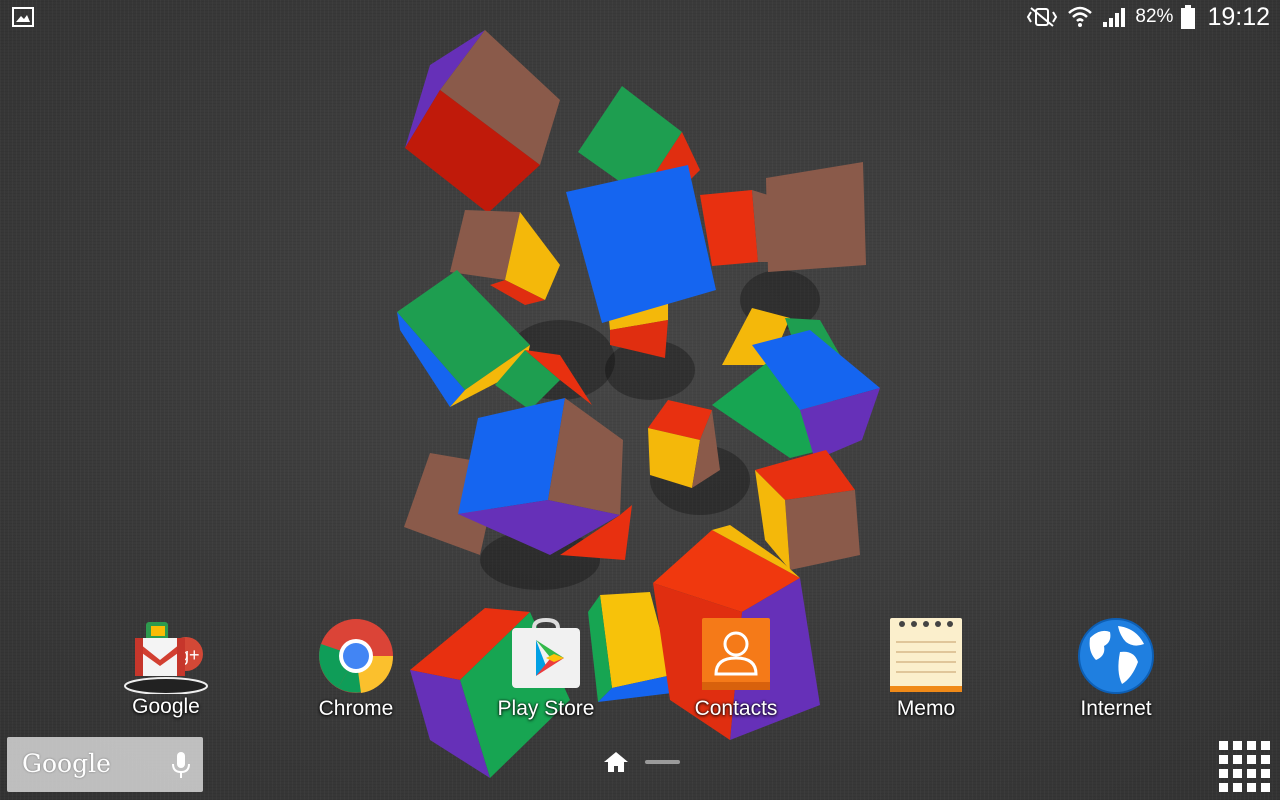  I want to click on dock-item-memo: Memo, so click(926, 668).